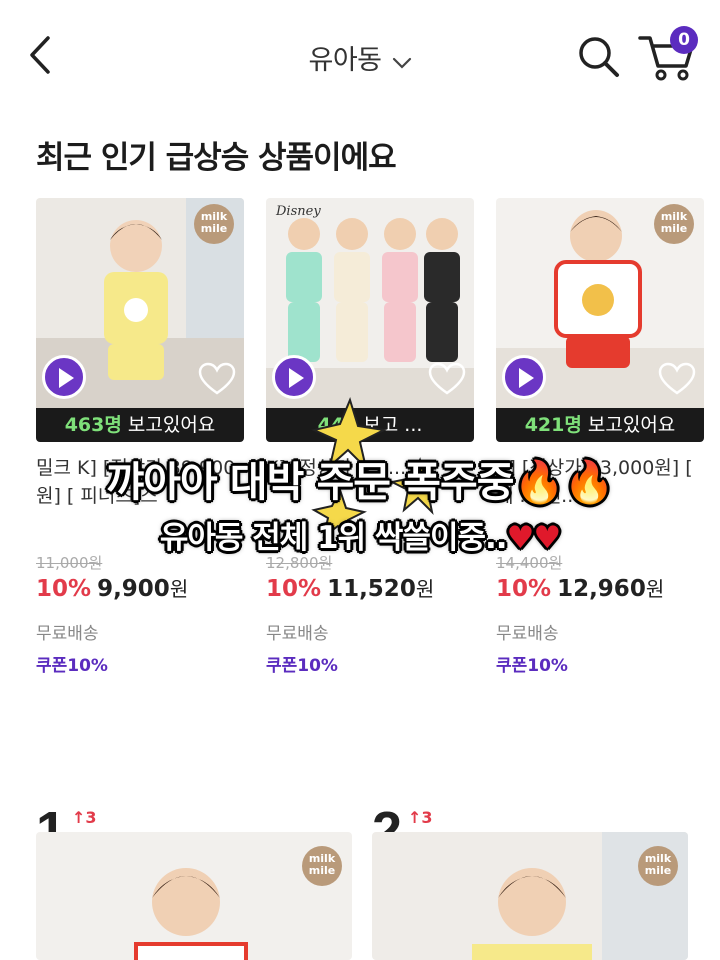  What do you see at coordinates (345, 60) in the screenshot?
I see `category-title: 유아동` at bounding box center [345, 60].